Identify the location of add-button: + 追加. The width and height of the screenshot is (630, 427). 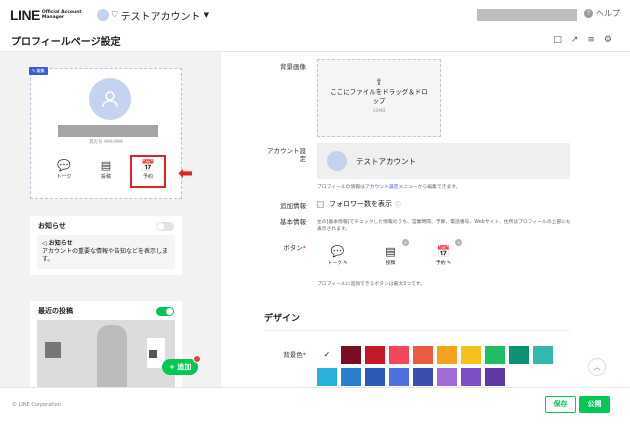
(182, 365).